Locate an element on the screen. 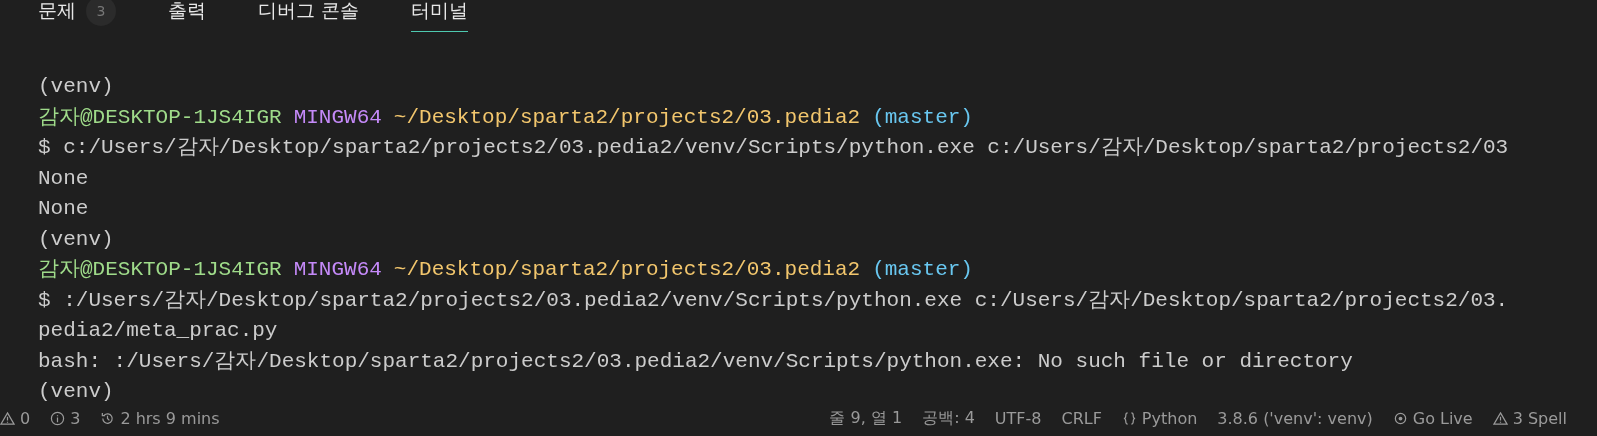 The height and width of the screenshot is (436, 1597). status-item: 2 hrs 9 mins is located at coordinates (170, 418).